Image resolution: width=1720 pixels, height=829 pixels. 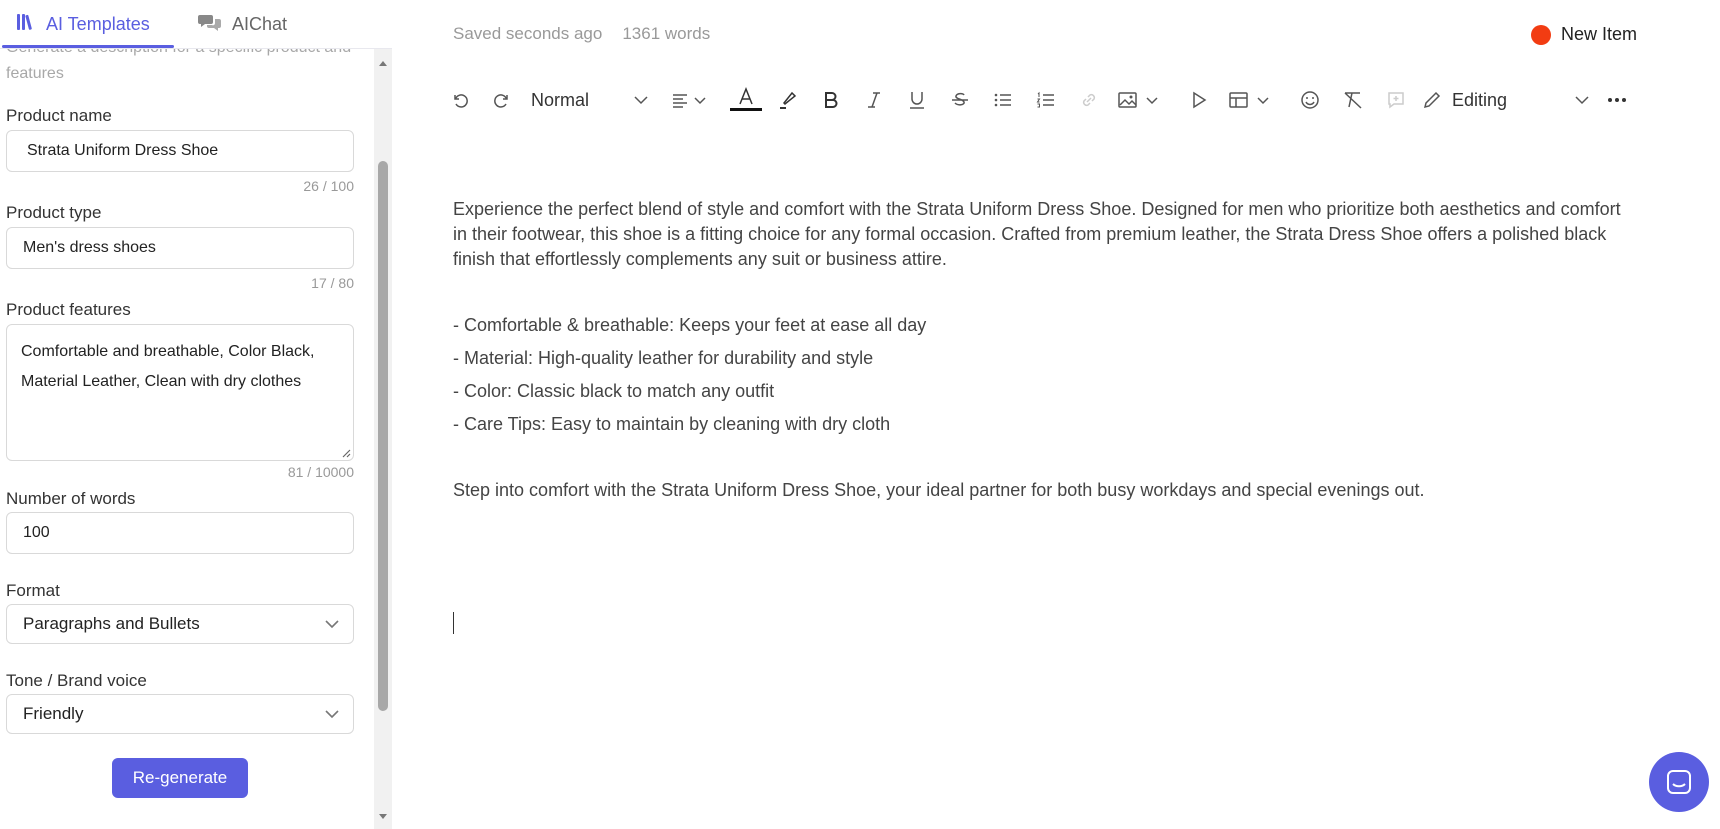 I want to click on format-select-value: Paragraphs and Bullets, so click(x=111, y=623).